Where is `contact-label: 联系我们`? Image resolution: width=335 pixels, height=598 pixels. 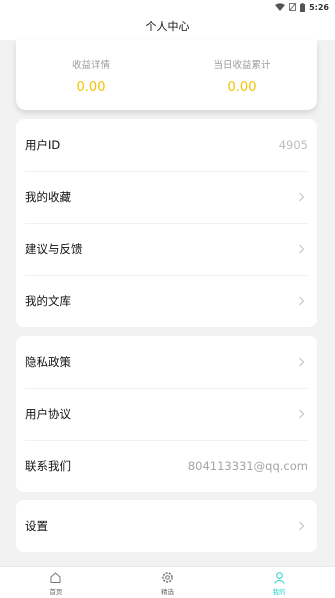
contact-label: 联系我们 is located at coordinates (48, 466).